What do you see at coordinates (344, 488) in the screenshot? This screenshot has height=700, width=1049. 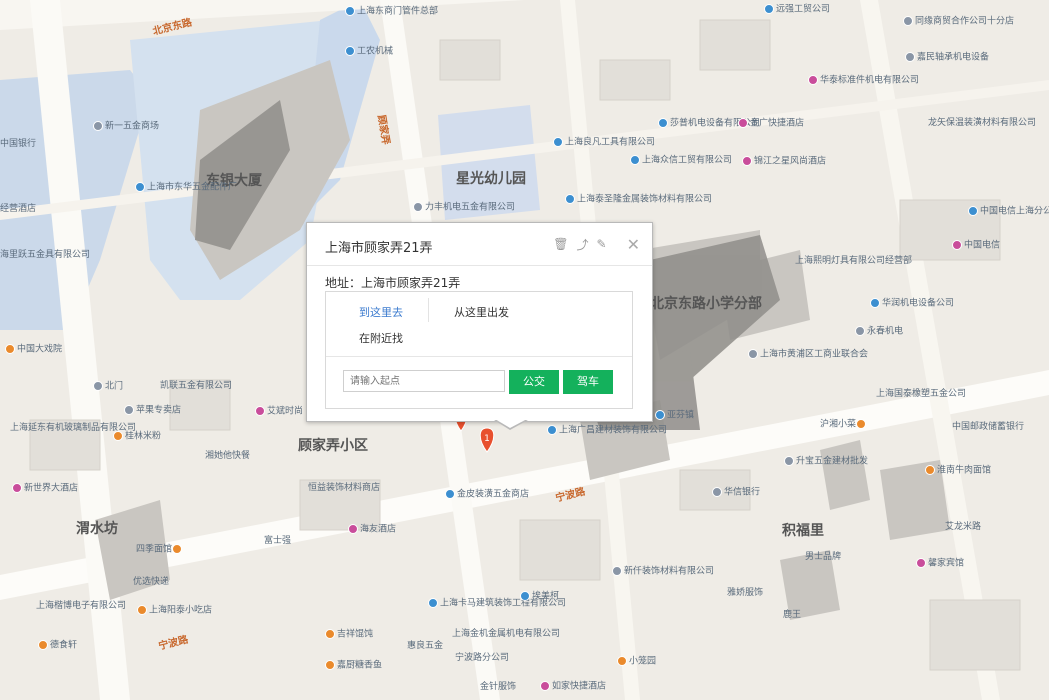 I see `poi-label: 恒益装饰材料商店` at bounding box center [344, 488].